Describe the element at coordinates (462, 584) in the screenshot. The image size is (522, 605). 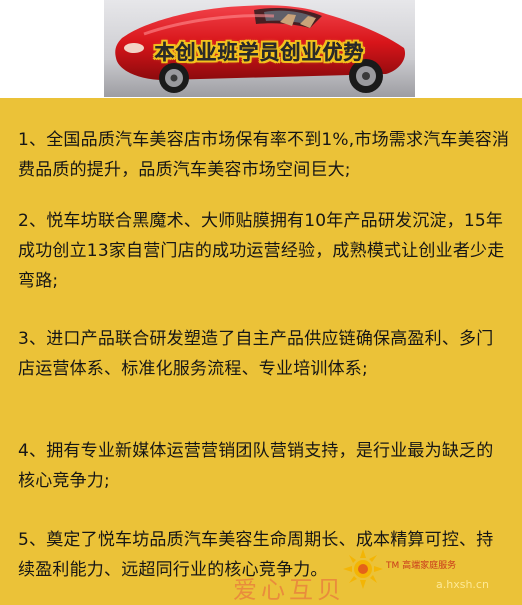
I see `watermark-faint-text: a.hxsh.cn` at that location.